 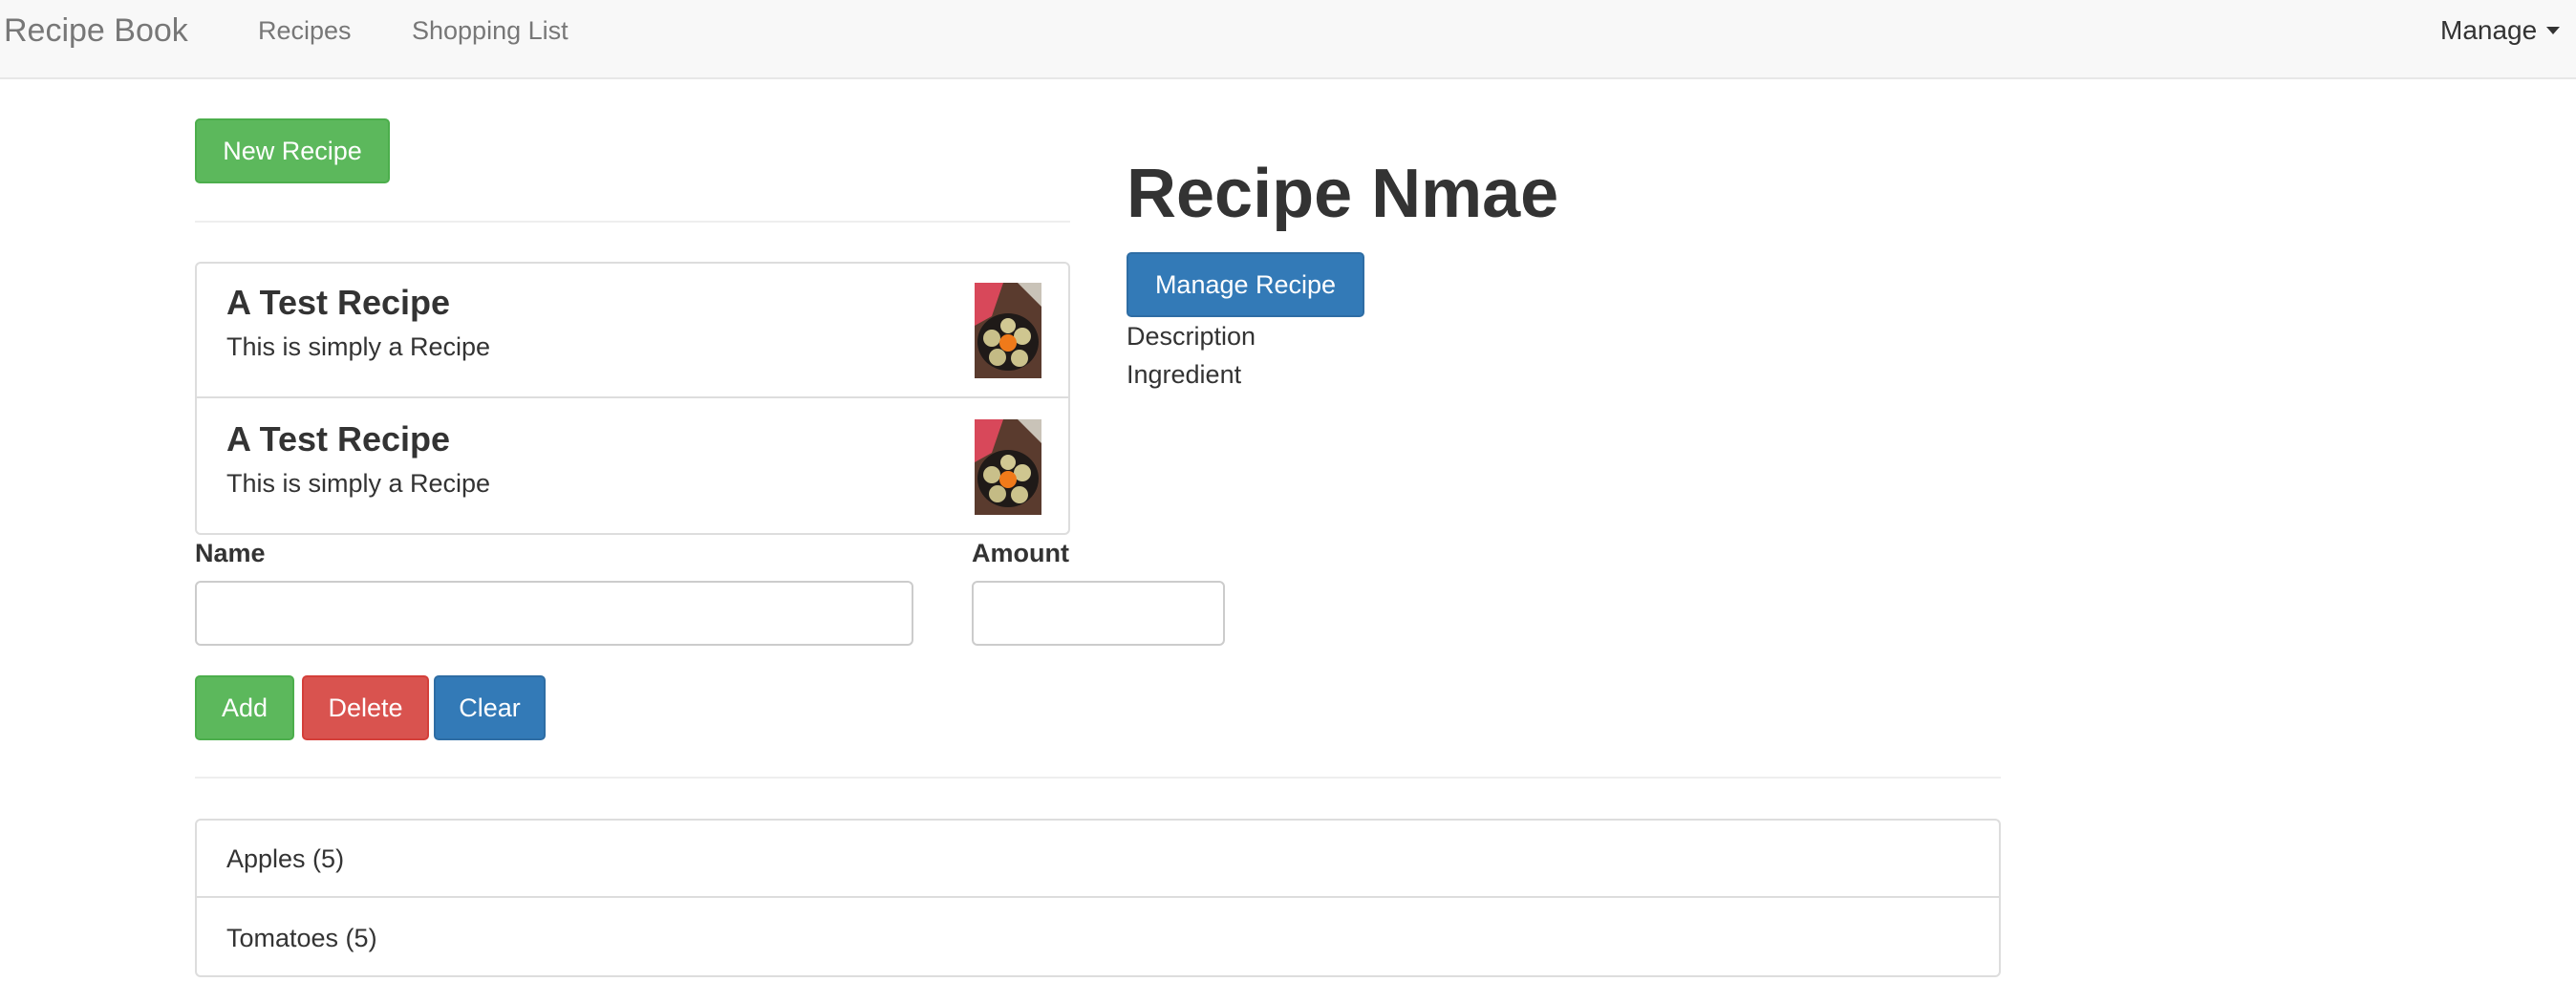 I want to click on nav-link-shopping-list: Shopping List, so click(x=490, y=30).